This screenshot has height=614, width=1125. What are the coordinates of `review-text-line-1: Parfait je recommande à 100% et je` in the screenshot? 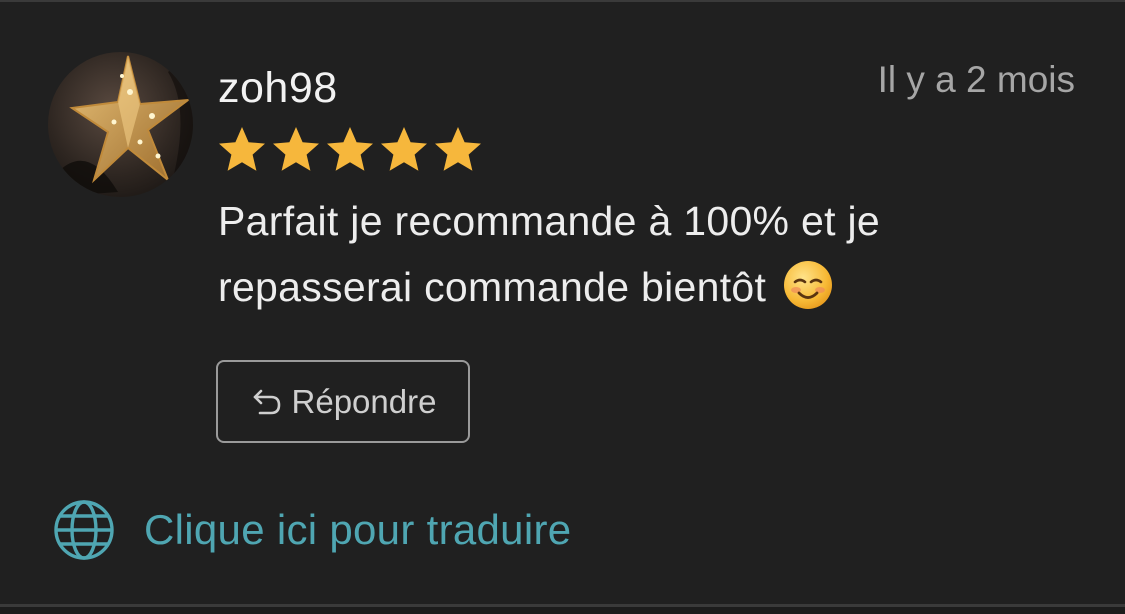 It's located at (549, 221).